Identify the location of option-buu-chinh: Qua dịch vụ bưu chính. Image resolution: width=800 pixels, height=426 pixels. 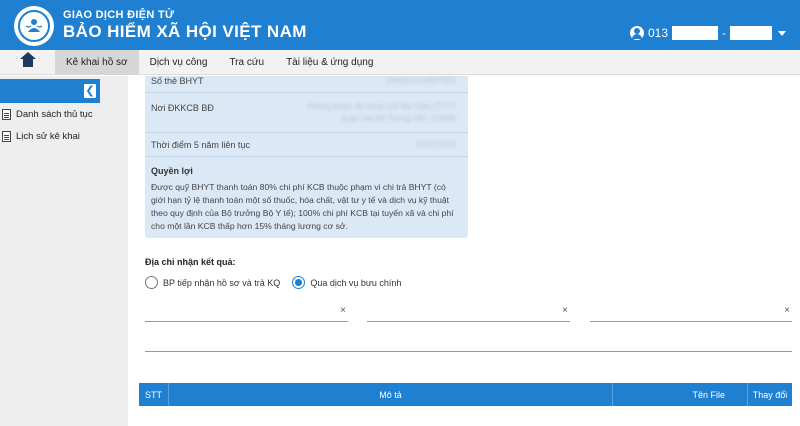
(346, 282).